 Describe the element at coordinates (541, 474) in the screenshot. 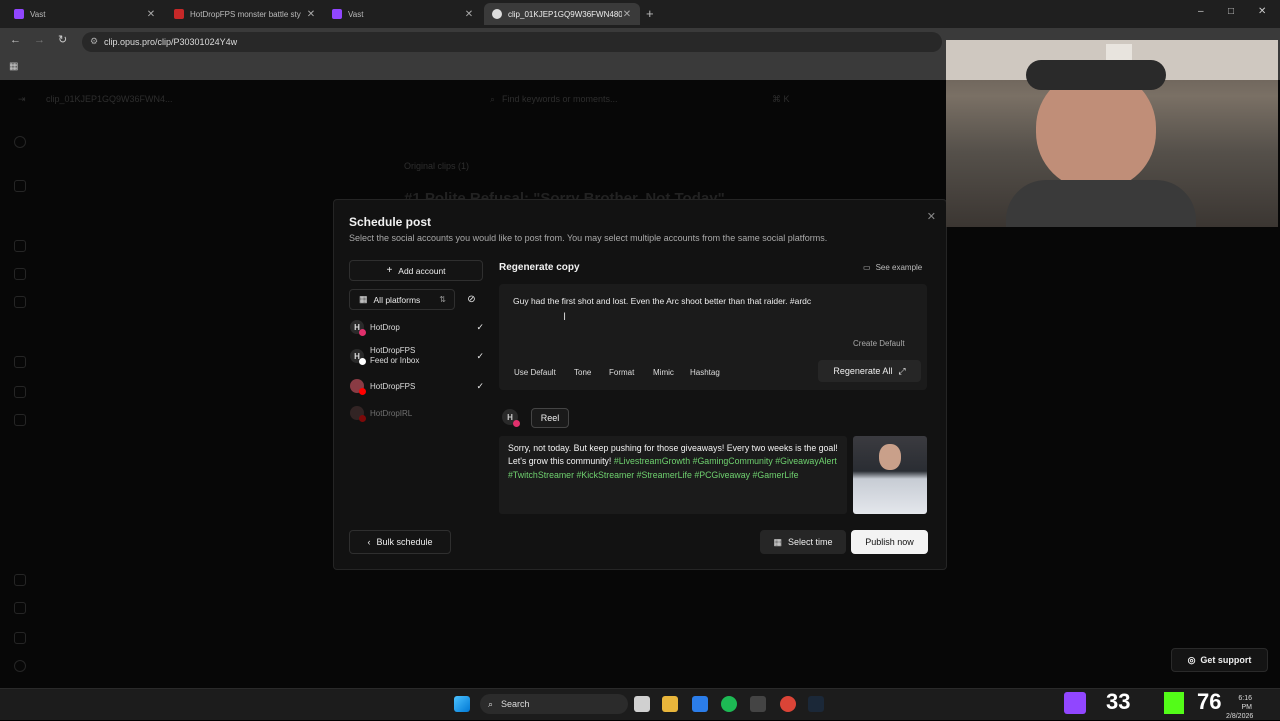

I see `hashtag: #TwitchStreamer` at that location.